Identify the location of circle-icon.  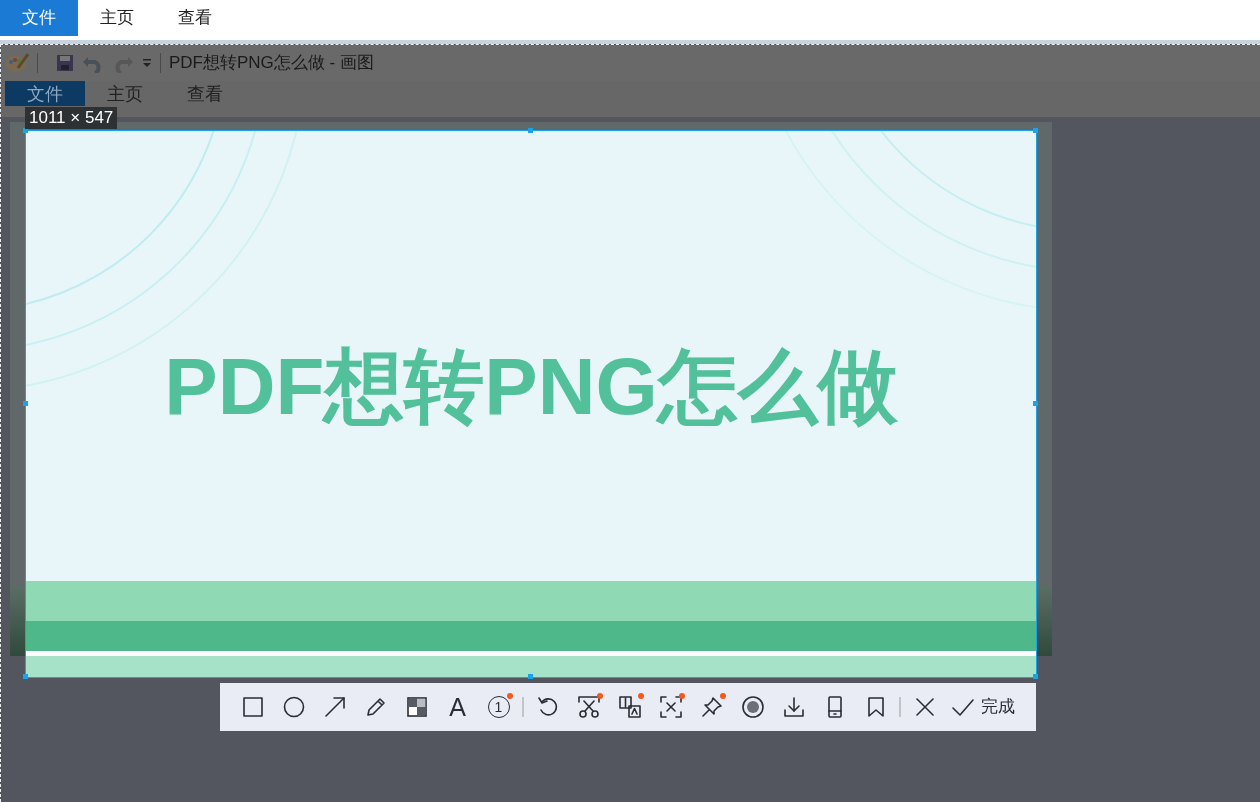
(293, 707).